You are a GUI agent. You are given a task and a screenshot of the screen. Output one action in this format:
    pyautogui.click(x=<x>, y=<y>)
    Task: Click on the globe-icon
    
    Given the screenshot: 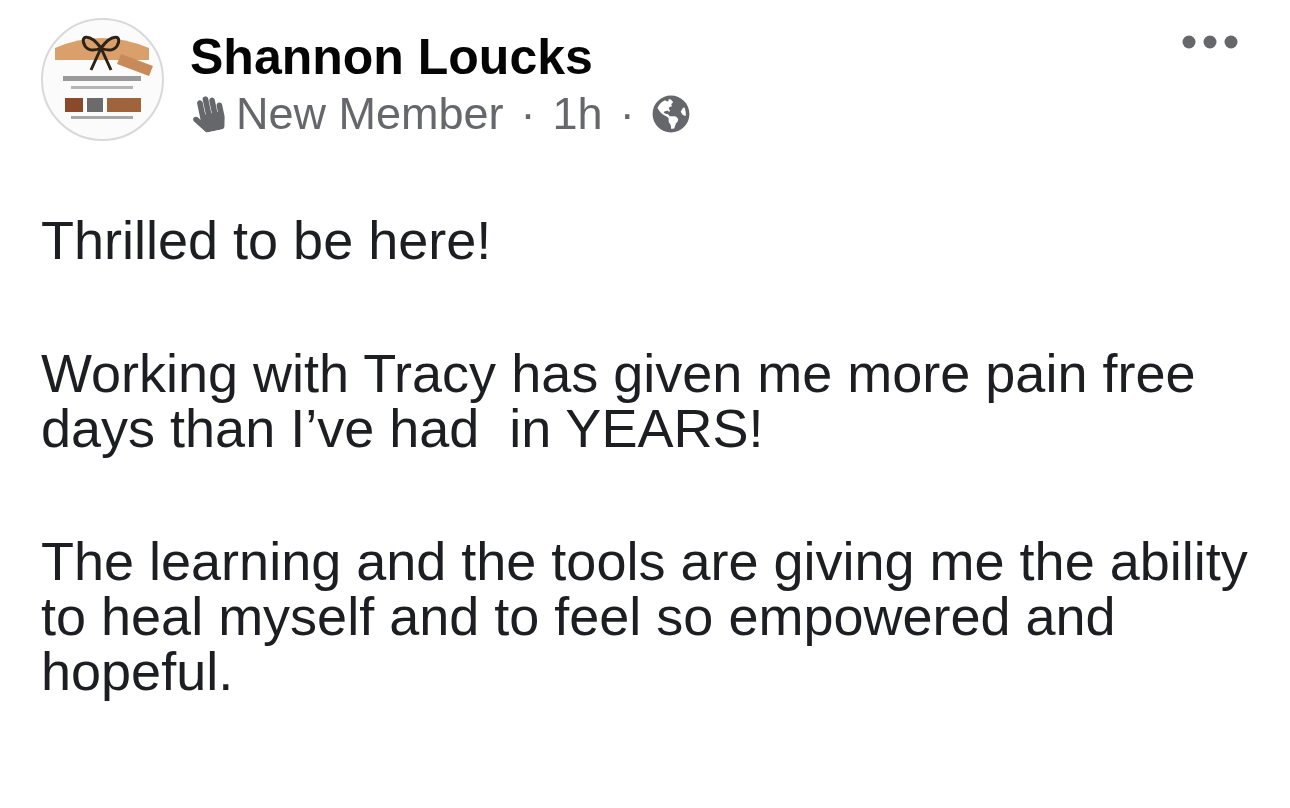 What is the action you would take?
    pyautogui.click(x=670, y=114)
    